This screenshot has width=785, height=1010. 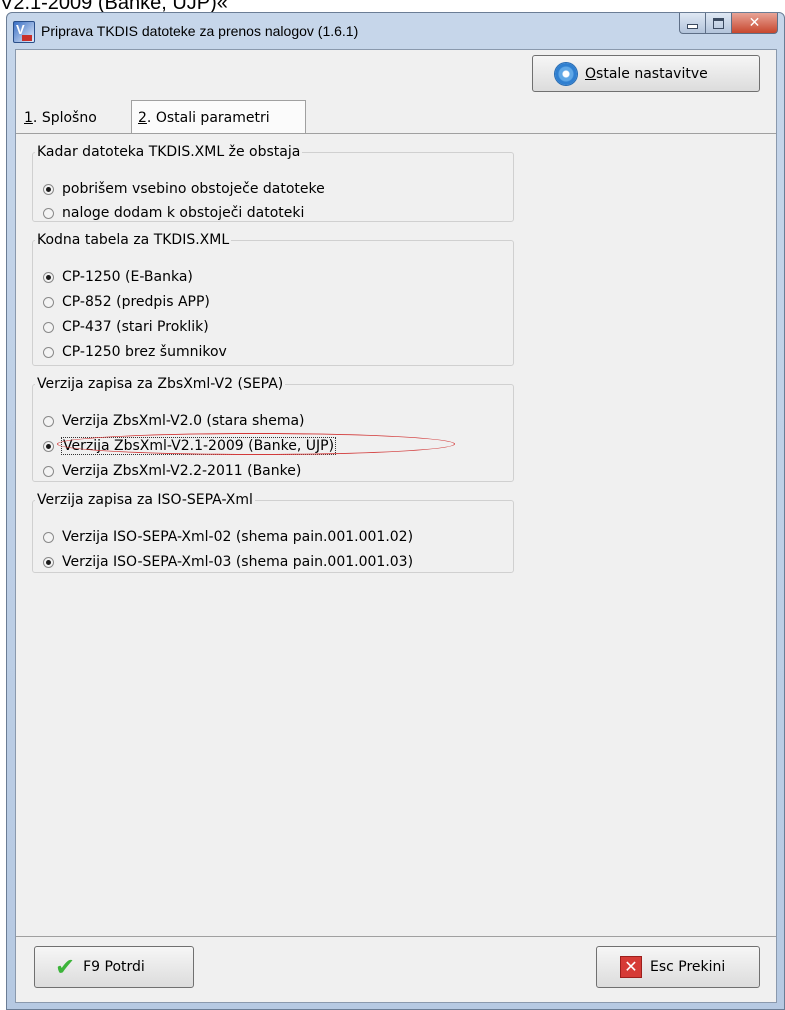 What do you see at coordinates (256, 444) in the screenshot?
I see `highlight-ellipse` at bounding box center [256, 444].